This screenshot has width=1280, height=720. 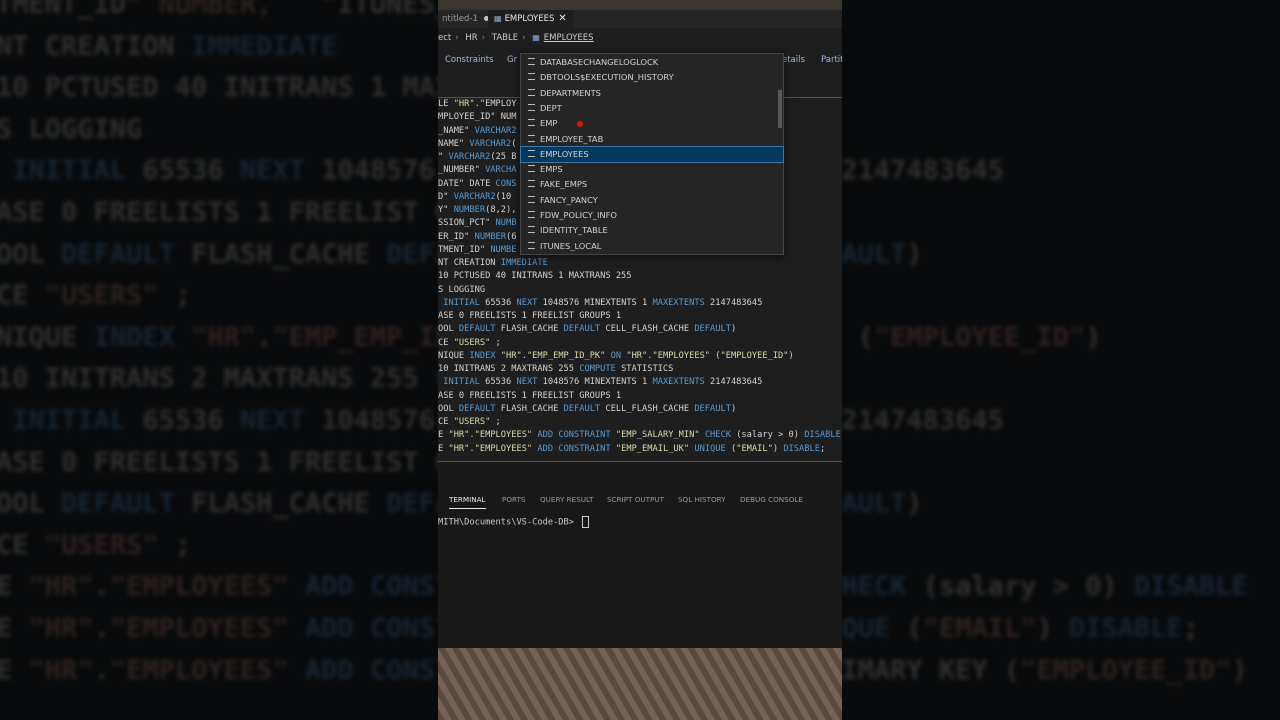 I want to click on suggestion-item: FAKE_EMPS, so click(x=652, y=184).